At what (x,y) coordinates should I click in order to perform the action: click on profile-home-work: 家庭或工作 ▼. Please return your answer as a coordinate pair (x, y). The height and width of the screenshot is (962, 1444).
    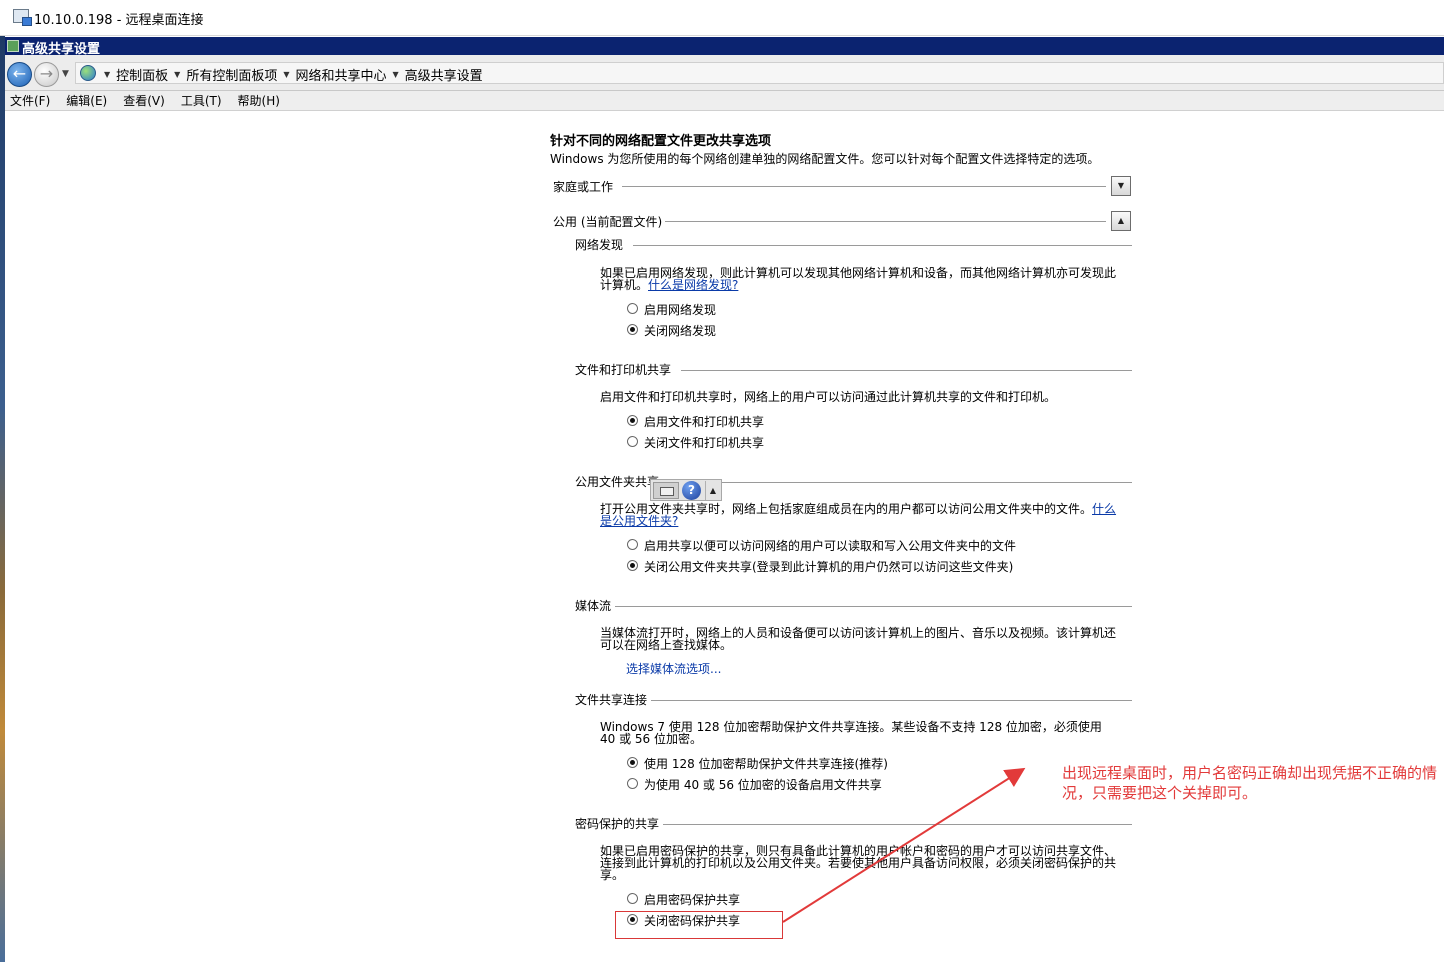
    Looking at the image, I should click on (841, 187).